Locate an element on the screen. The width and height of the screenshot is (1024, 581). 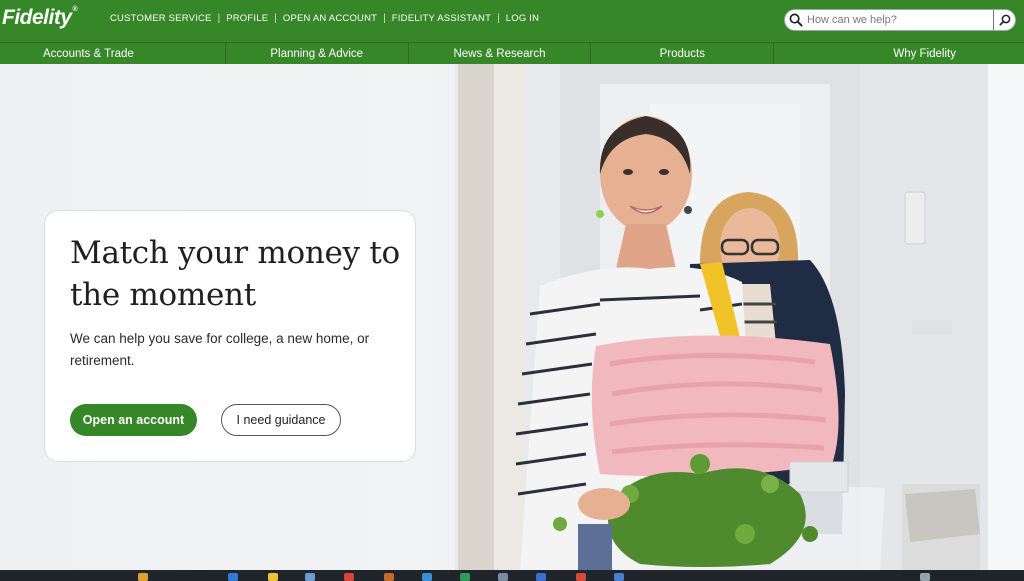
fidelity-logo: Fidelity® is located at coordinates (40, 18).